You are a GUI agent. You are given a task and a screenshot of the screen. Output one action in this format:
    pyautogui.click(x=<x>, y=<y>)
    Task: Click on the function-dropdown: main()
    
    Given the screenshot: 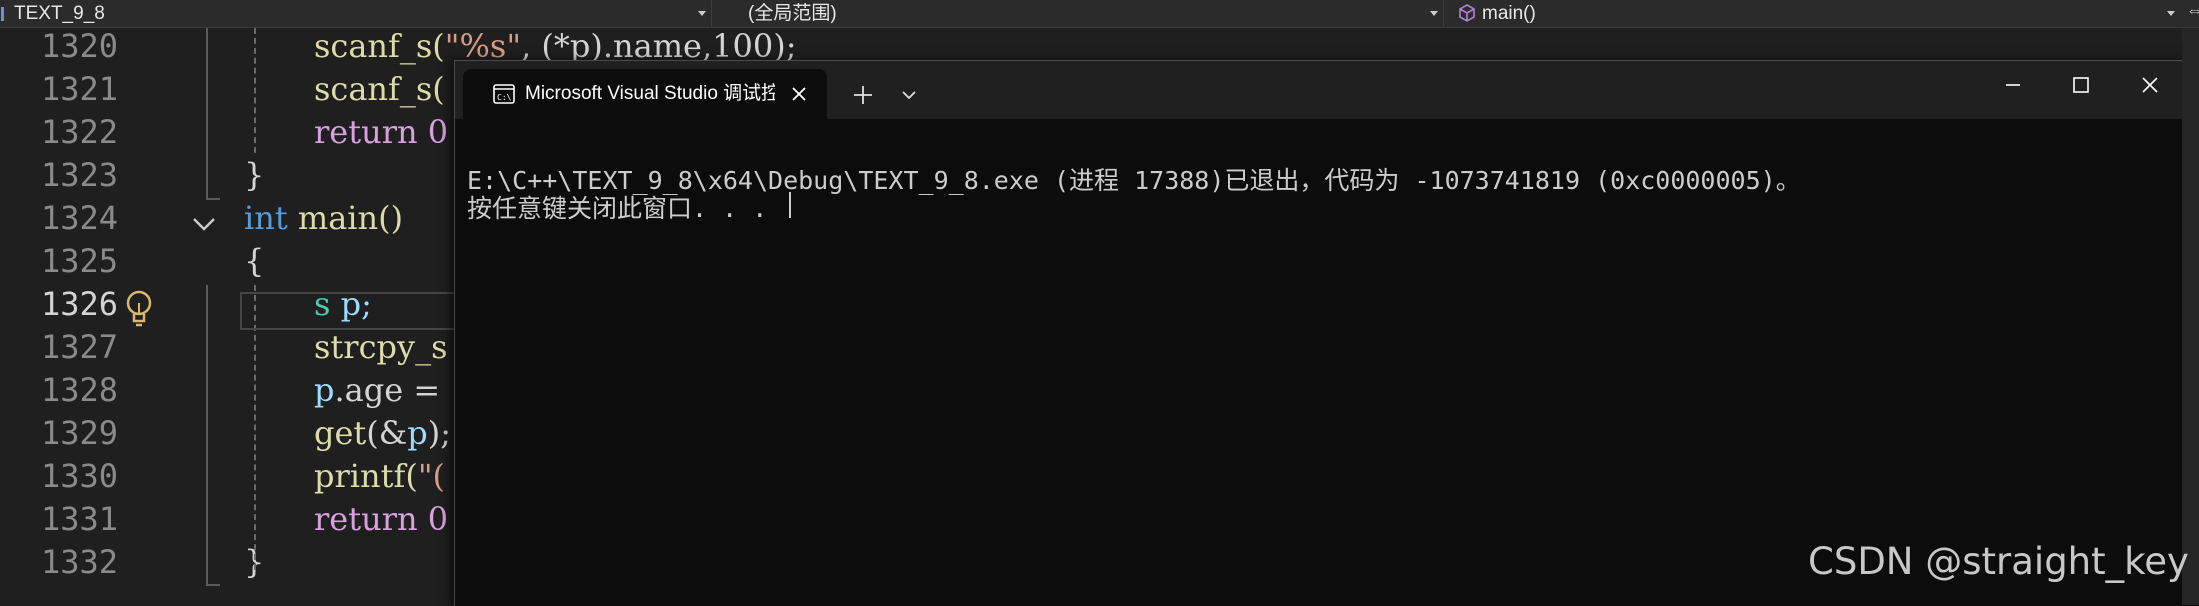 What is the action you would take?
    pyautogui.click(x=1816, y=13)
    